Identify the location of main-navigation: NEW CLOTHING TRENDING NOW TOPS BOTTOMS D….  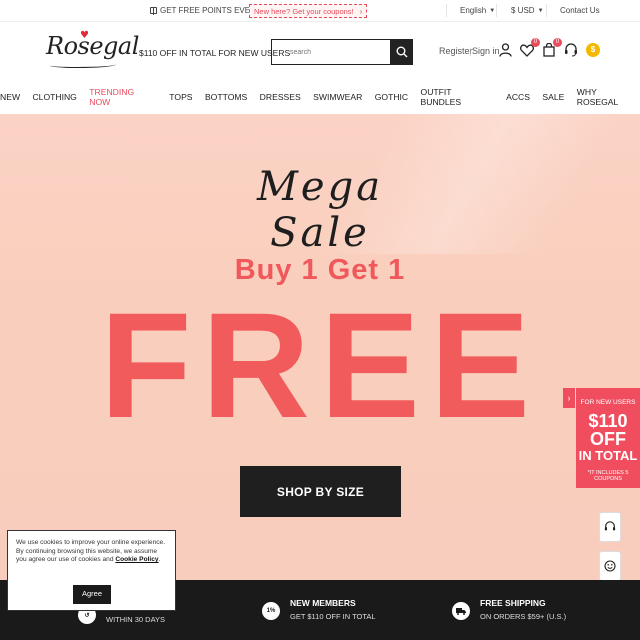
(320, 97).